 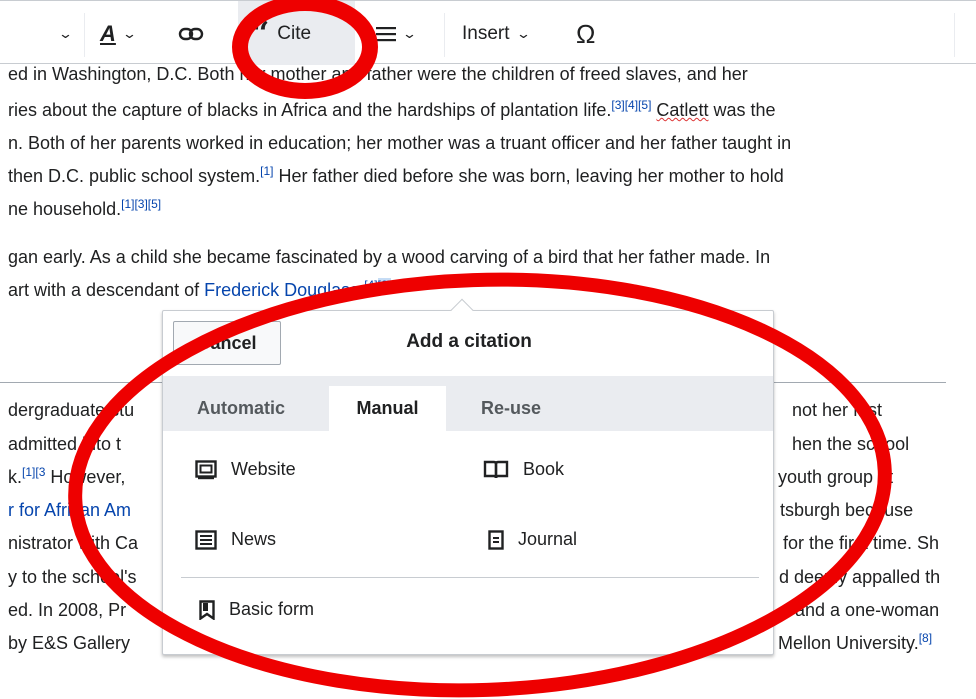 I want to click on fragment-left: by E&S Gallery, so click(x=69, y=643).